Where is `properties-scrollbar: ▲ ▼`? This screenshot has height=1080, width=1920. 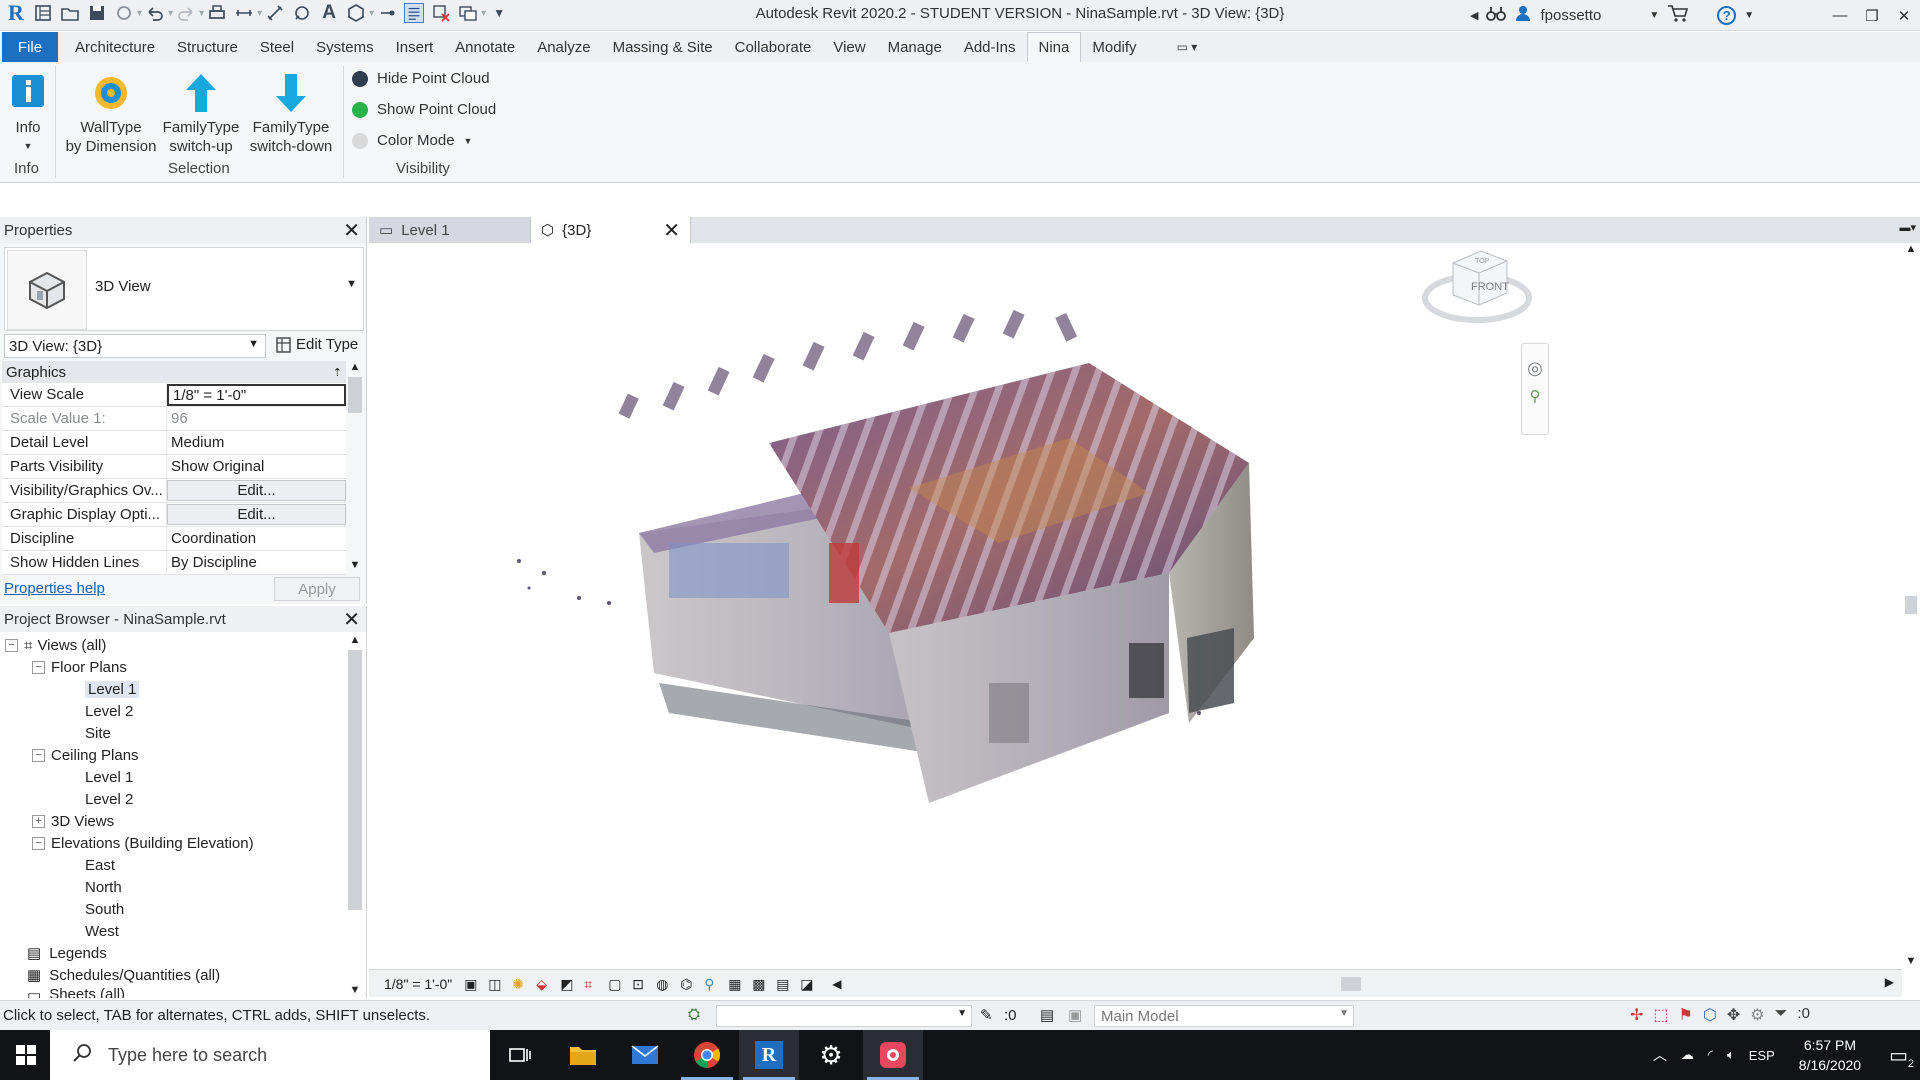
properties-scrollbar: ▲ ▼ is located at coordinates (355, 466).